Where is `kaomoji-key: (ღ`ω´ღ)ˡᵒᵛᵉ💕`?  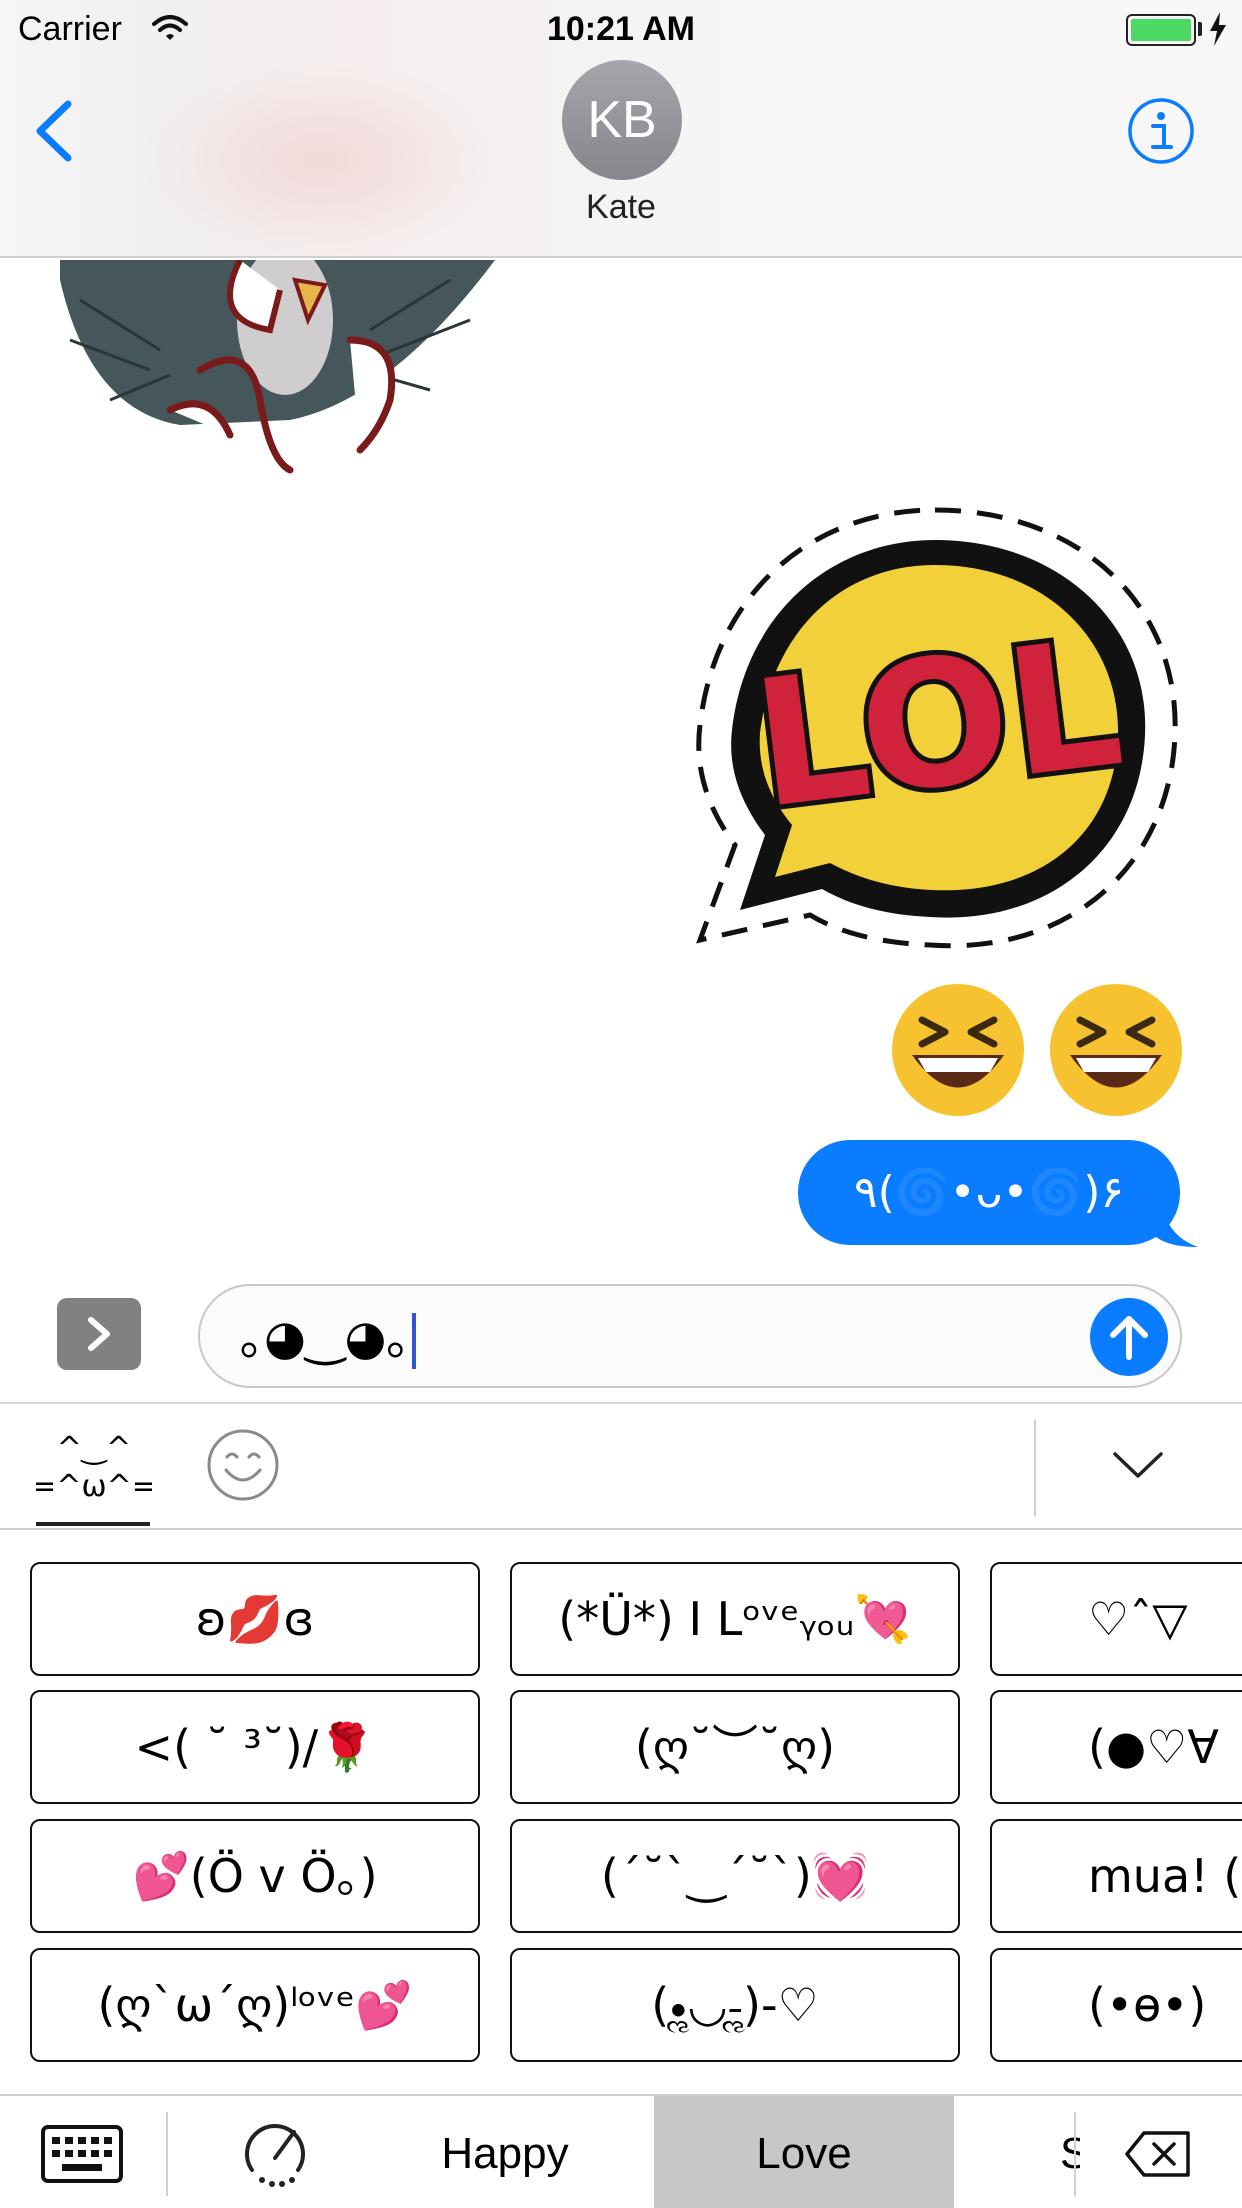
kaomoji-key: (ღ`ω´ღ)ˡᵒᵛᵉ💕 is located at coordinates (255, 2005).